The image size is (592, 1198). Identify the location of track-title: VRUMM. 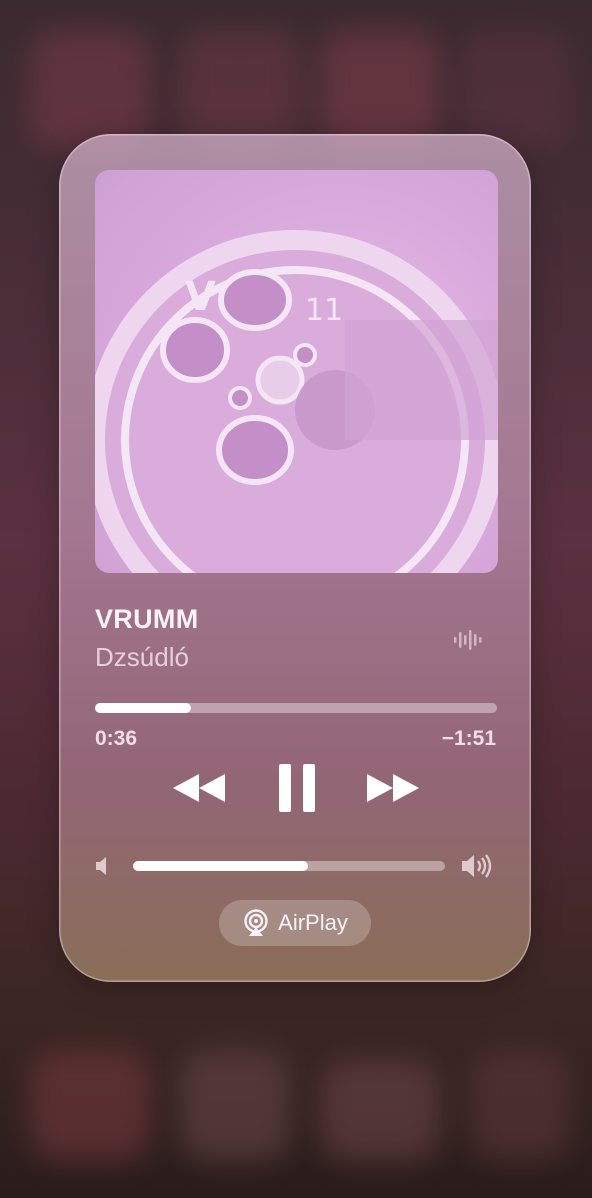
(147, 619).